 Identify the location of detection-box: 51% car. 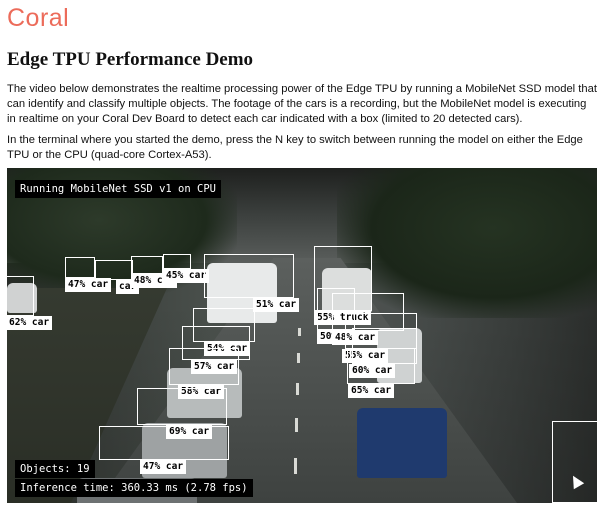
(252, 283).